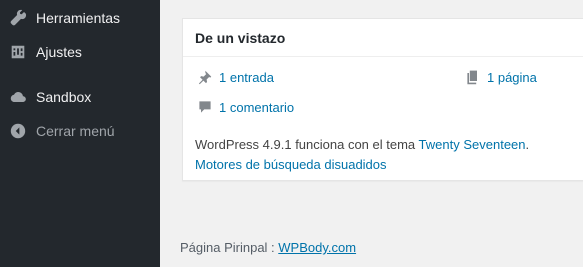 This screenshot has height=267, width=583. I want to click on footer: Página Pirinpal : WPBody.com, so click(268, 247).